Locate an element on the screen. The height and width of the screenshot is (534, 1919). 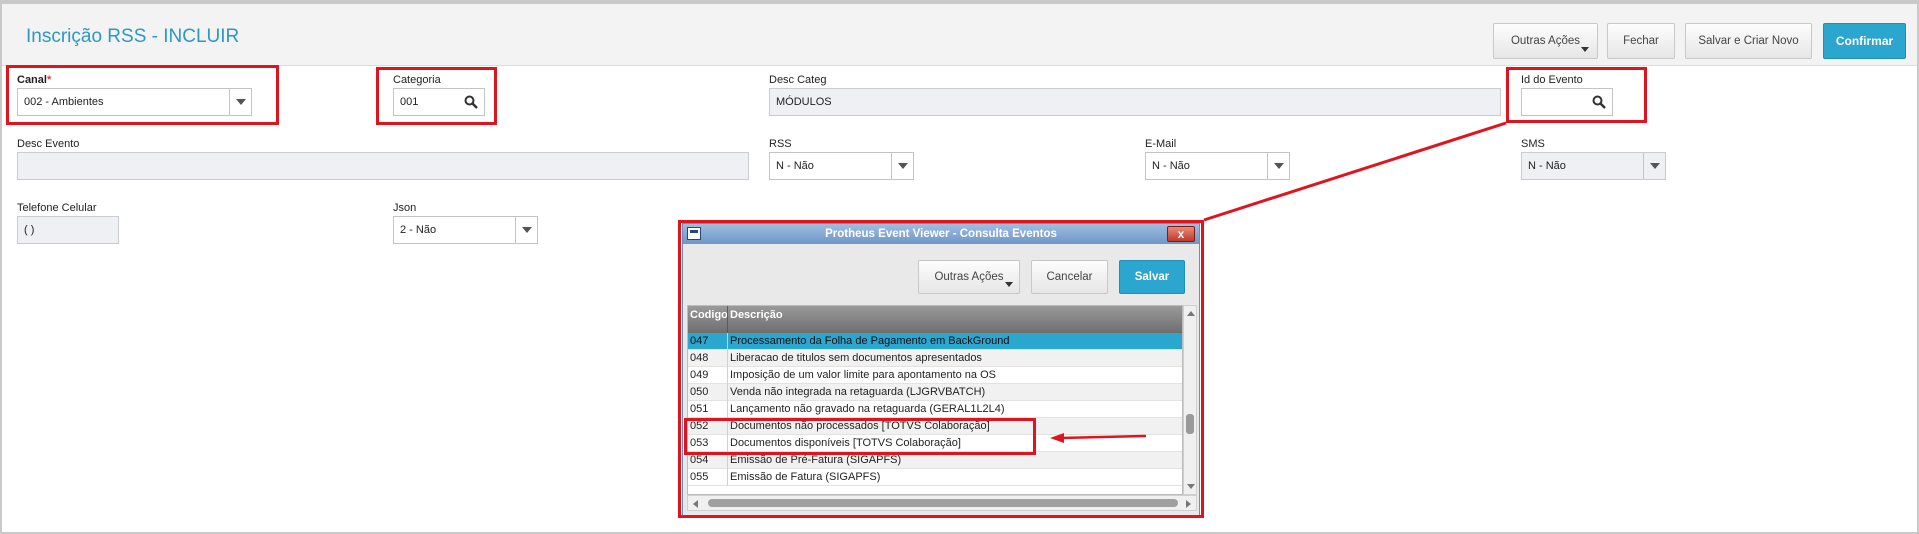
app-window-icon is located at coordinates (694, 233).